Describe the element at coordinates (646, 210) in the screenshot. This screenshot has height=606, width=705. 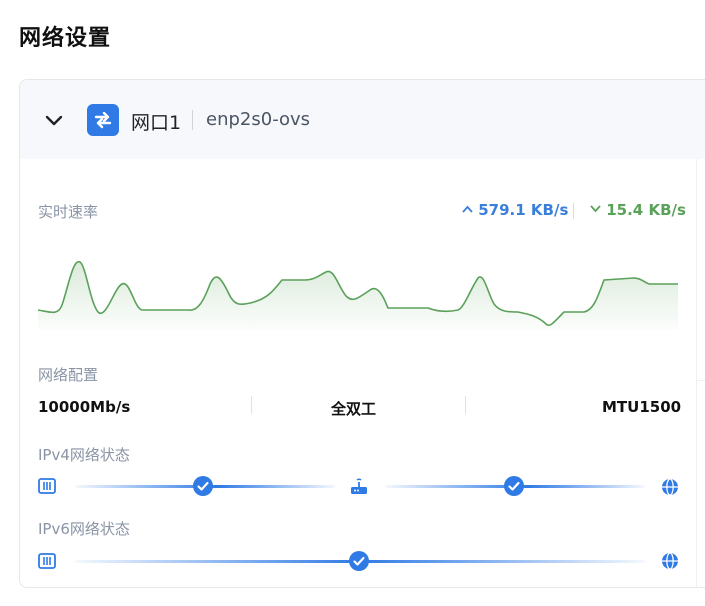
I see `download-rate-value: 15.4 KB/s` at that location.